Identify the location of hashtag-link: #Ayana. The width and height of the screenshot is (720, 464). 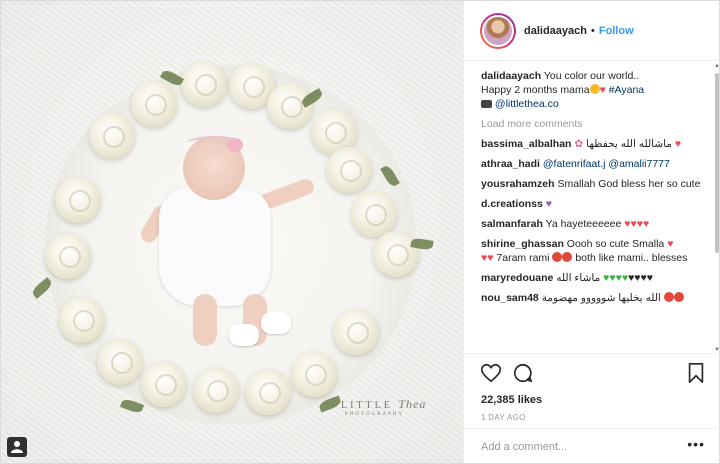
(626, 90).